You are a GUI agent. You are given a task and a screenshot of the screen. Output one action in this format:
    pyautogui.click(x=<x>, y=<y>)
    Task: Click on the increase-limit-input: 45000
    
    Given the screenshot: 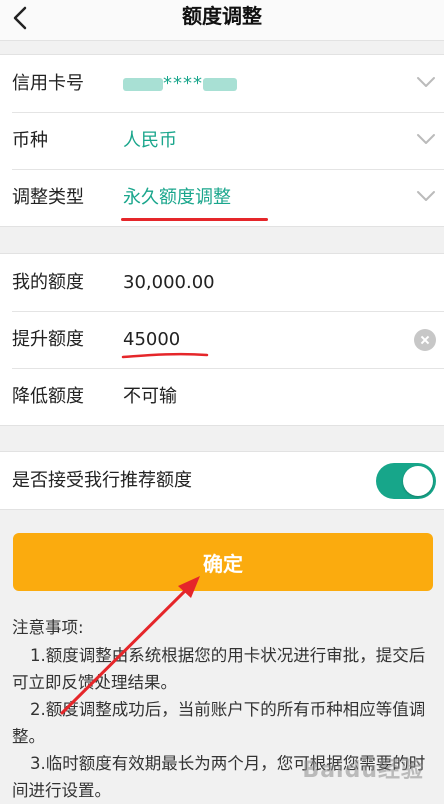 What is the action you would take?
    pyautogui.click(x=151, y=339)
    